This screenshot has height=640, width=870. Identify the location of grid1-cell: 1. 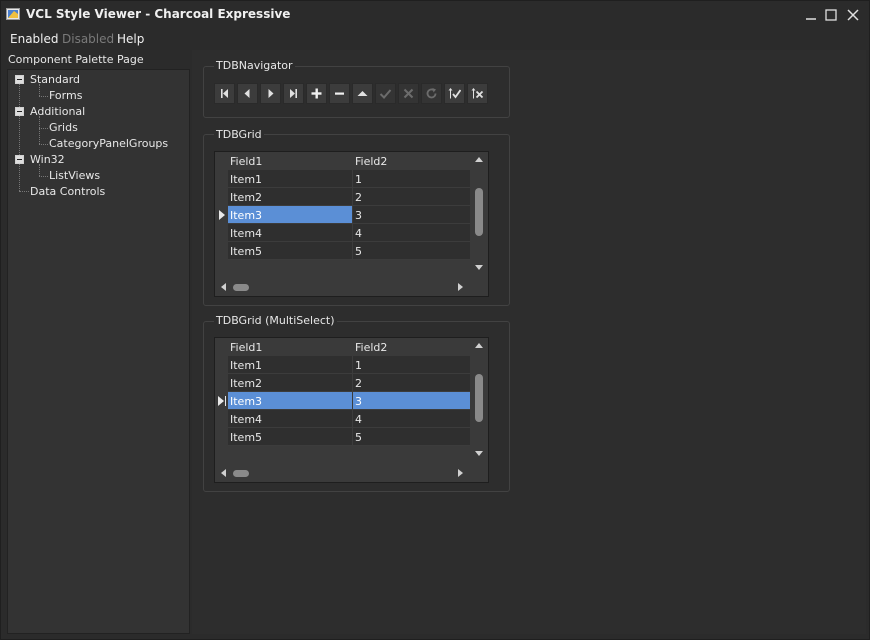
(412, 179).